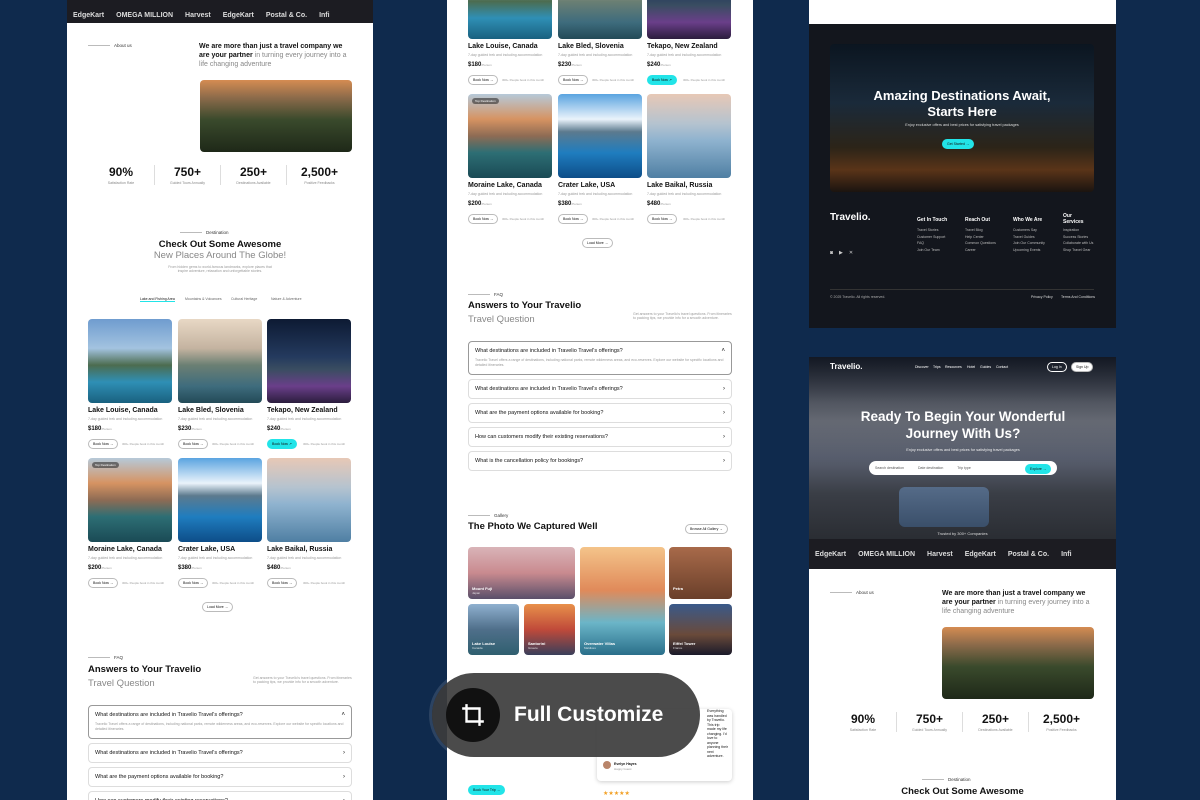 The height and width of the screenshot is (800, 1200). I want to click on stat-value: 2,500+, so click(319, 172).